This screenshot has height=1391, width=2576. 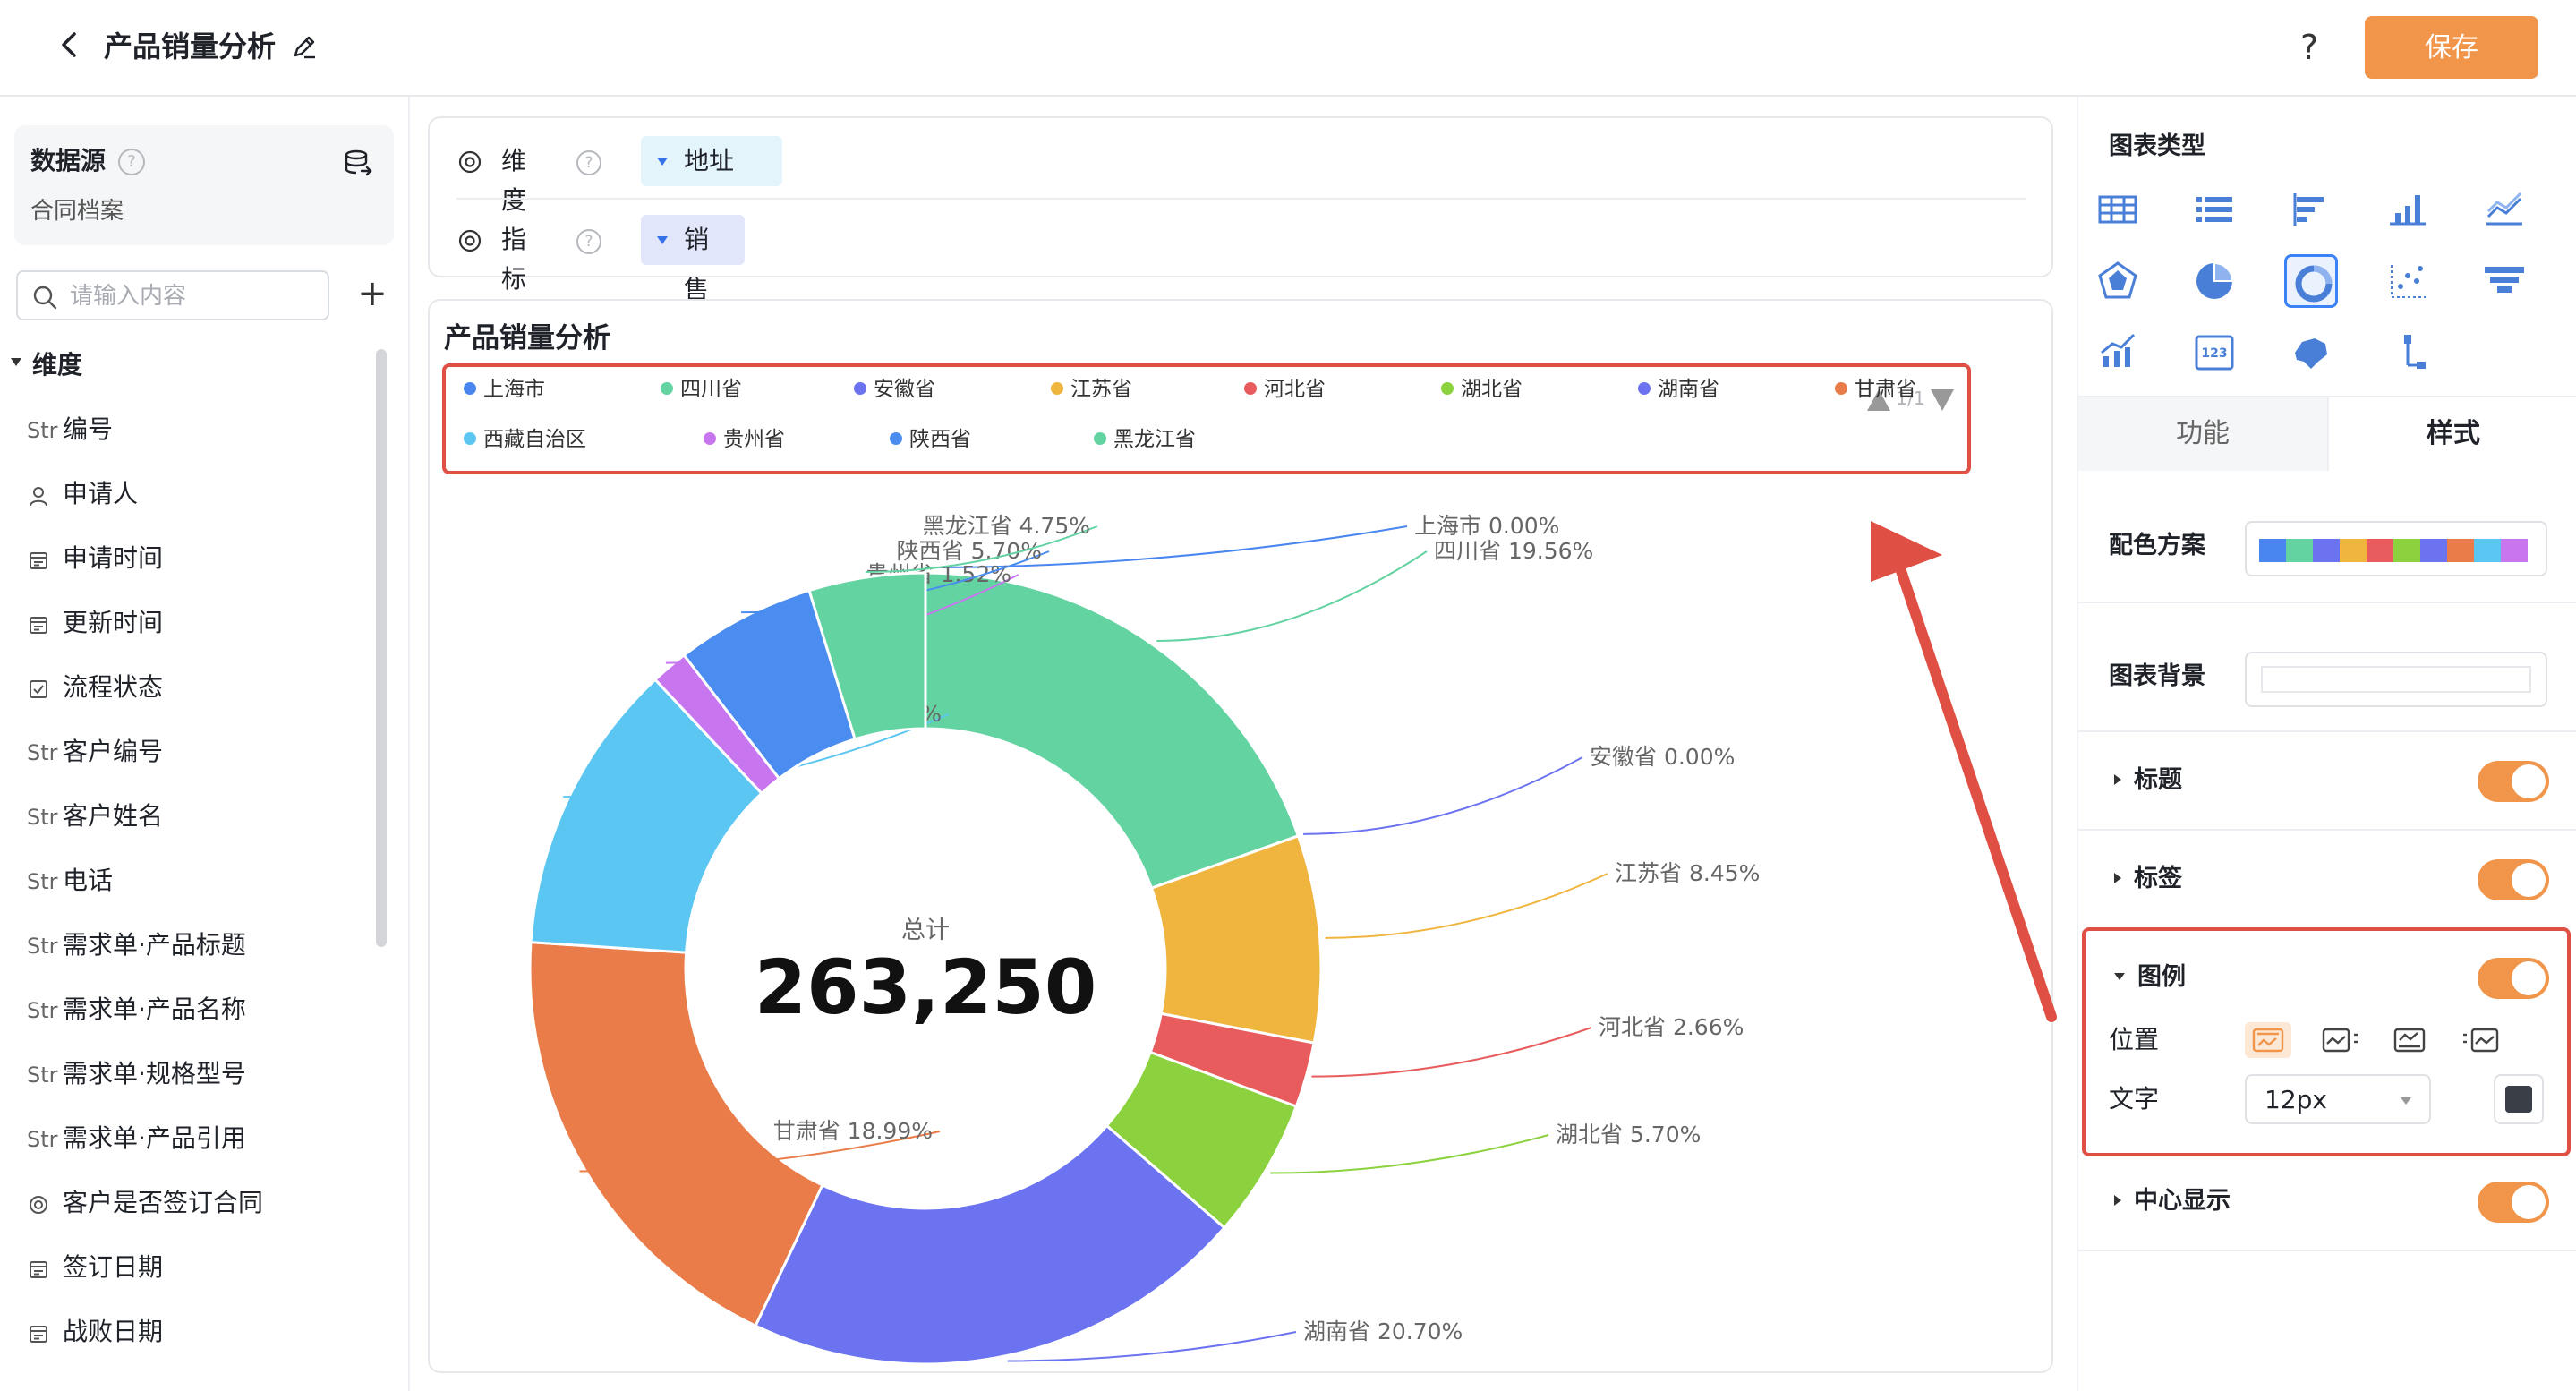 I want to click on back-arrow-icon, so click(x=70, y=45).